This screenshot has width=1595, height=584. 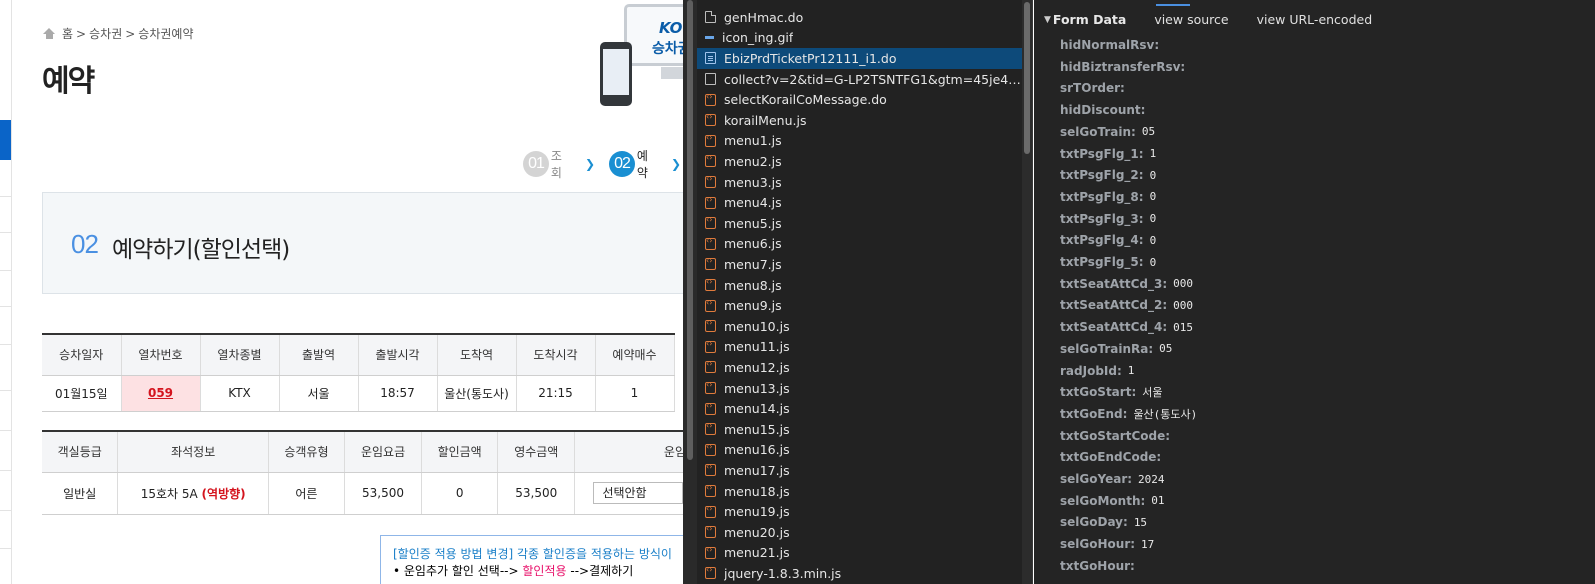 I want to click on network-request-row: menu3.js, so click(x=859, y=182).